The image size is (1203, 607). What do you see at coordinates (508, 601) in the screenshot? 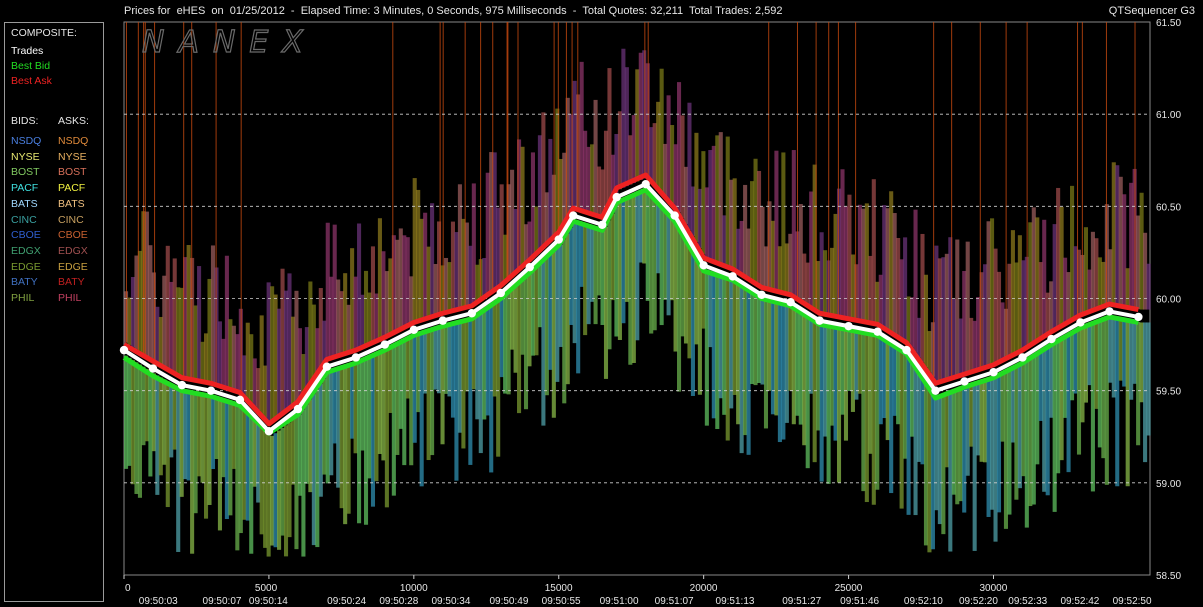
I see `time-tick-label: 09:50:49` at bounding box center [508, 601].